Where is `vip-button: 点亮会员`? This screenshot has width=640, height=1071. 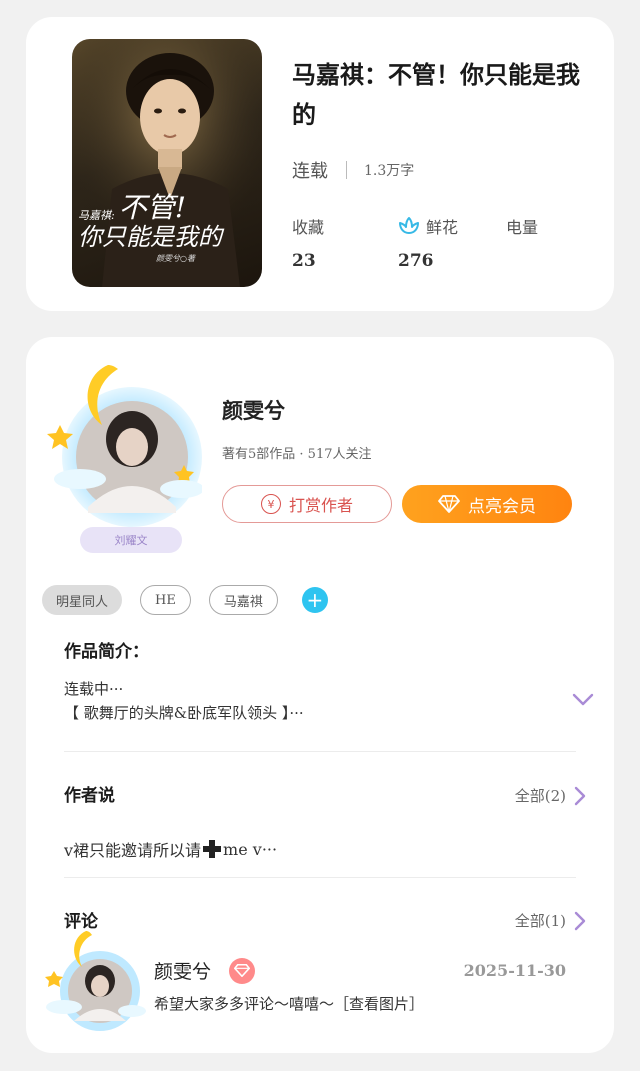 vip-button: 点亮会员 is located at coordinates (487, 504).